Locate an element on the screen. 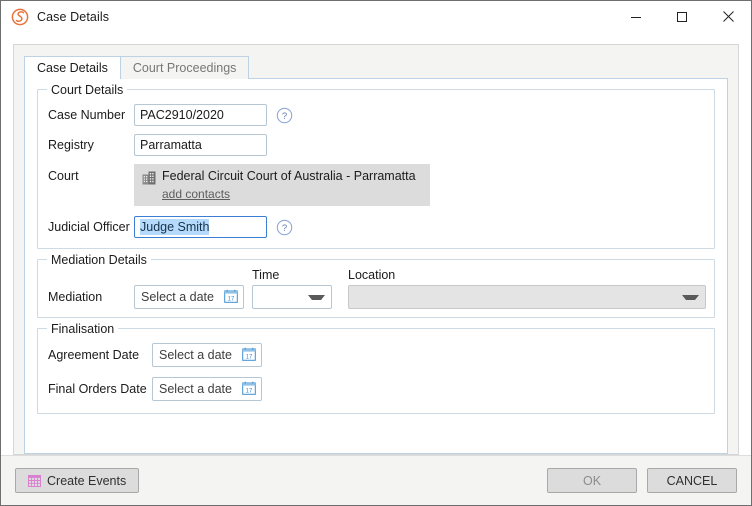 This screenshot has height=506, width=752. case-number-label: Case Number is located at coordinates (87, 115).